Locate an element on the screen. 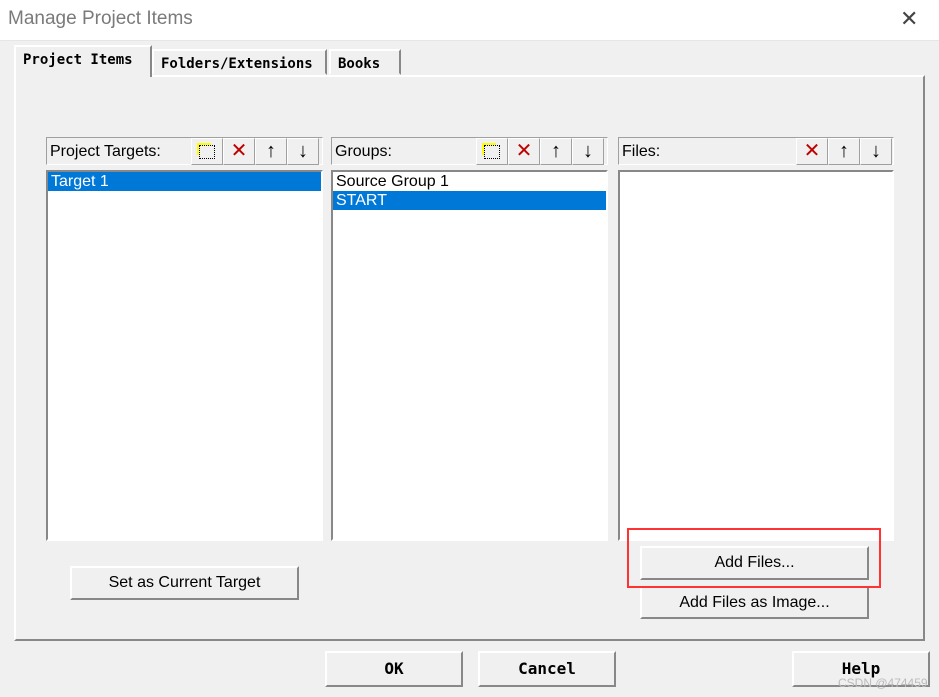 The image size is (939, 697). delete-target-button: ✕ is located at coordinates (239, 151).